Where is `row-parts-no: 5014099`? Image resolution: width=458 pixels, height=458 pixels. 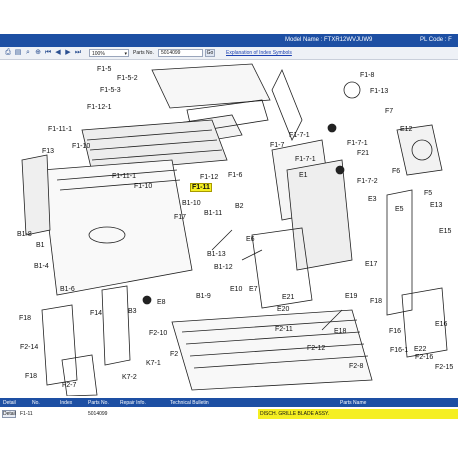
row-parts-no: 5014099 is located at coordinates (97, 414).